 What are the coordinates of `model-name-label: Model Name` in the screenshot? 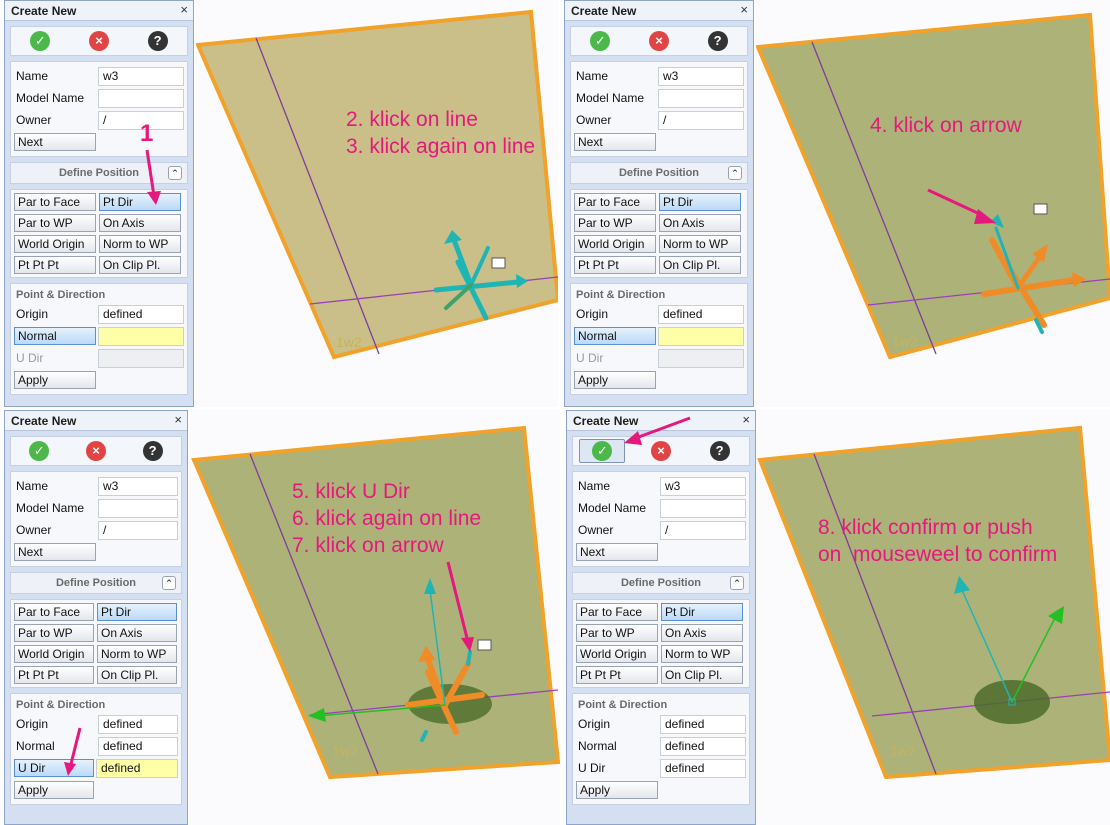 It's located at (610, 98).